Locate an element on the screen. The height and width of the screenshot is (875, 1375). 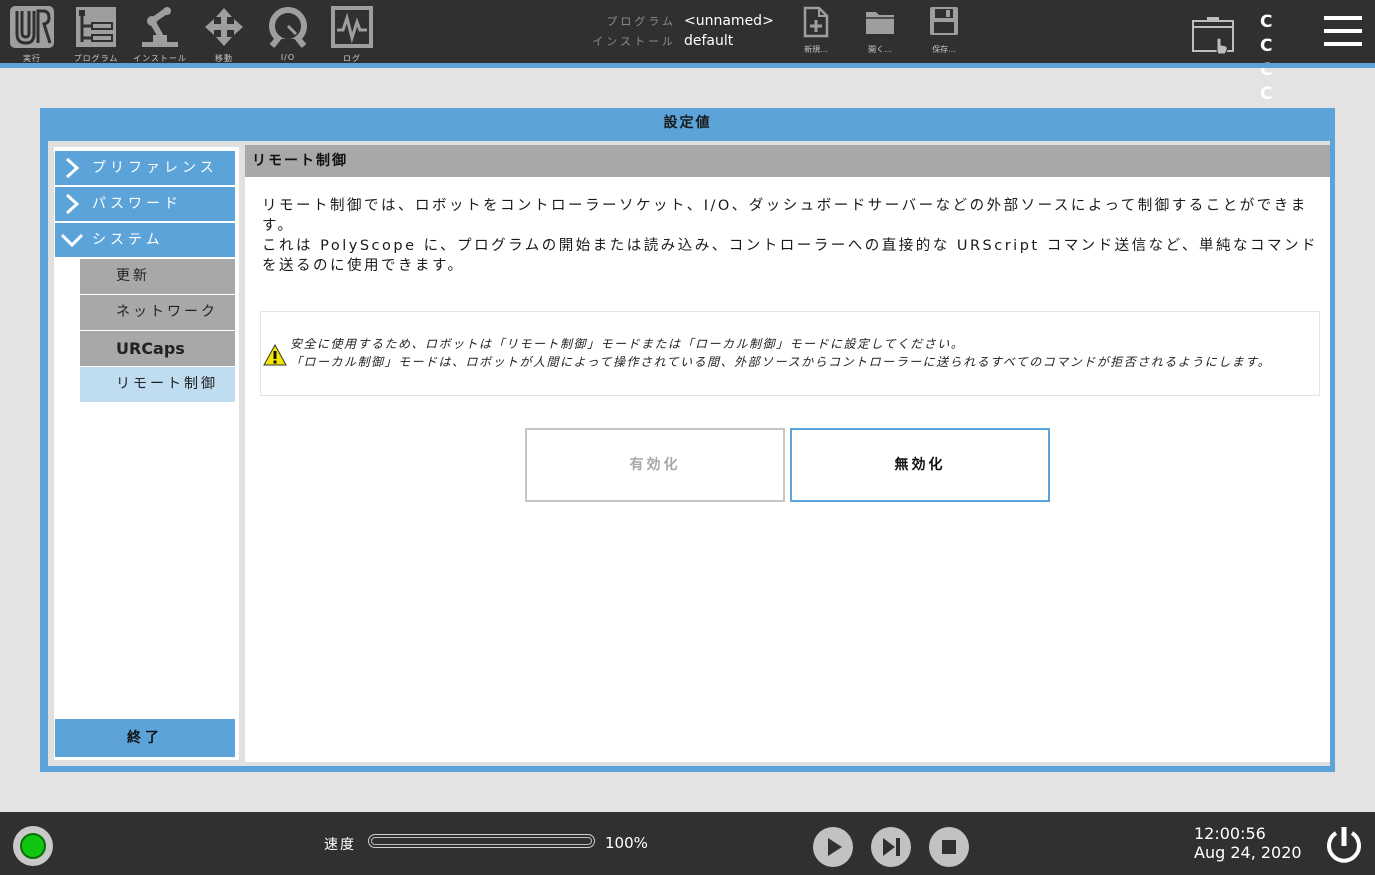
program-info: プログラム <unnamed> インストール default is located at coordinates (682, 30).